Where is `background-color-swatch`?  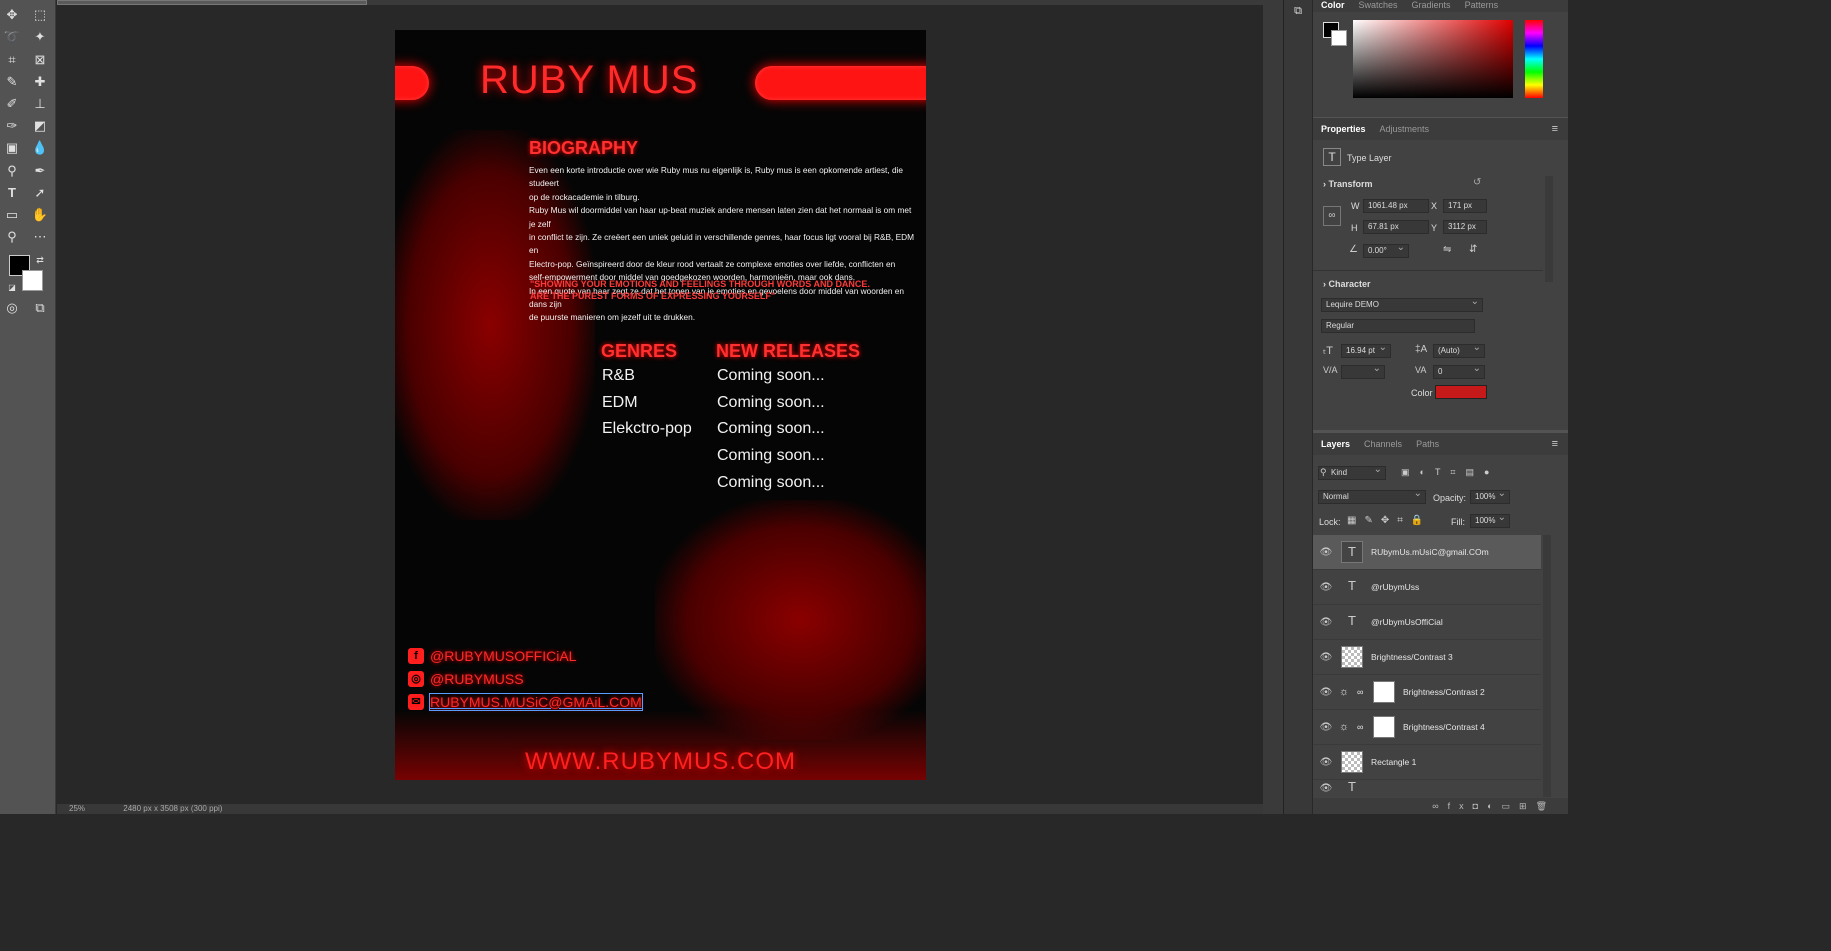
background-color-swatch is located at coordinates (32, 280).